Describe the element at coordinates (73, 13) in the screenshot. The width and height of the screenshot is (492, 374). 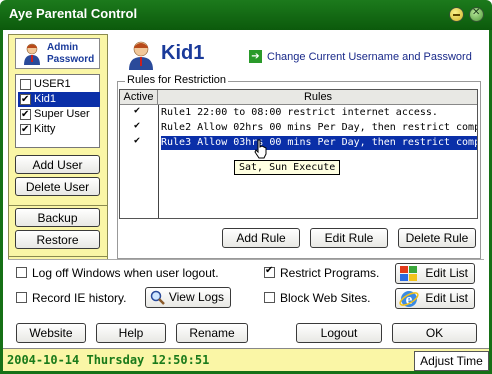
I see `window-title: Aye Parental Control` at that location.